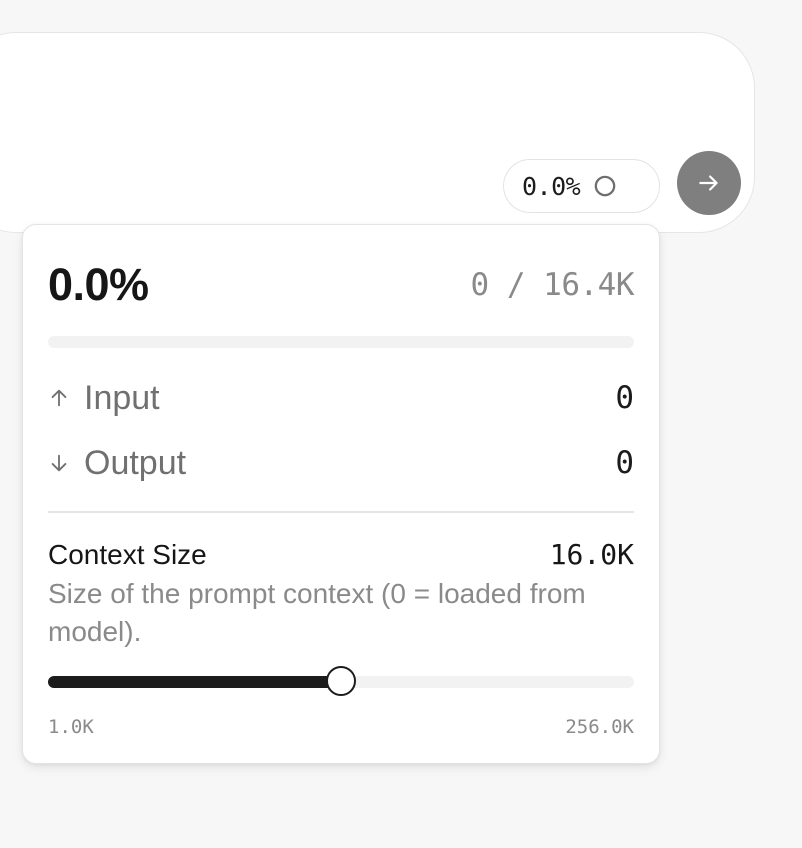 This screenshot has width=802, height=848. What do you see at coordinates (624, 463) in the screenshot?
I see `output-token-value: 0` at bounding box center [624, 463].